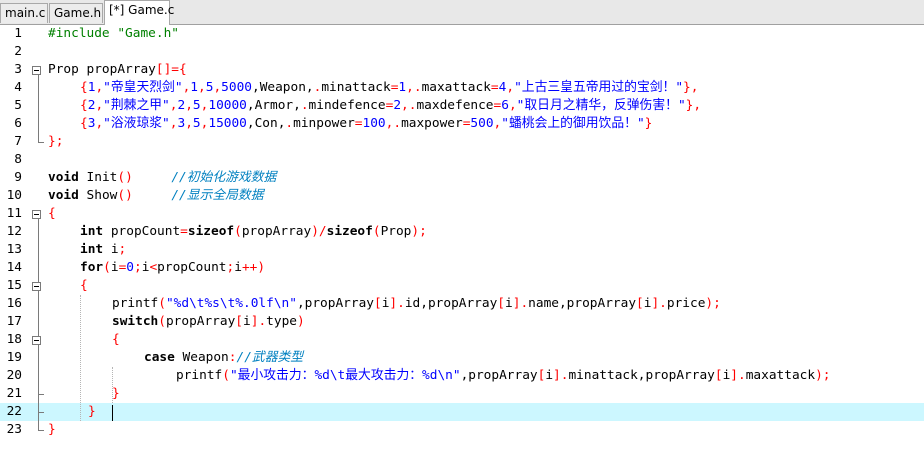 The width and height of the screenshot is (924, 454). I want to click on line-number: 13, so click(14, 249).